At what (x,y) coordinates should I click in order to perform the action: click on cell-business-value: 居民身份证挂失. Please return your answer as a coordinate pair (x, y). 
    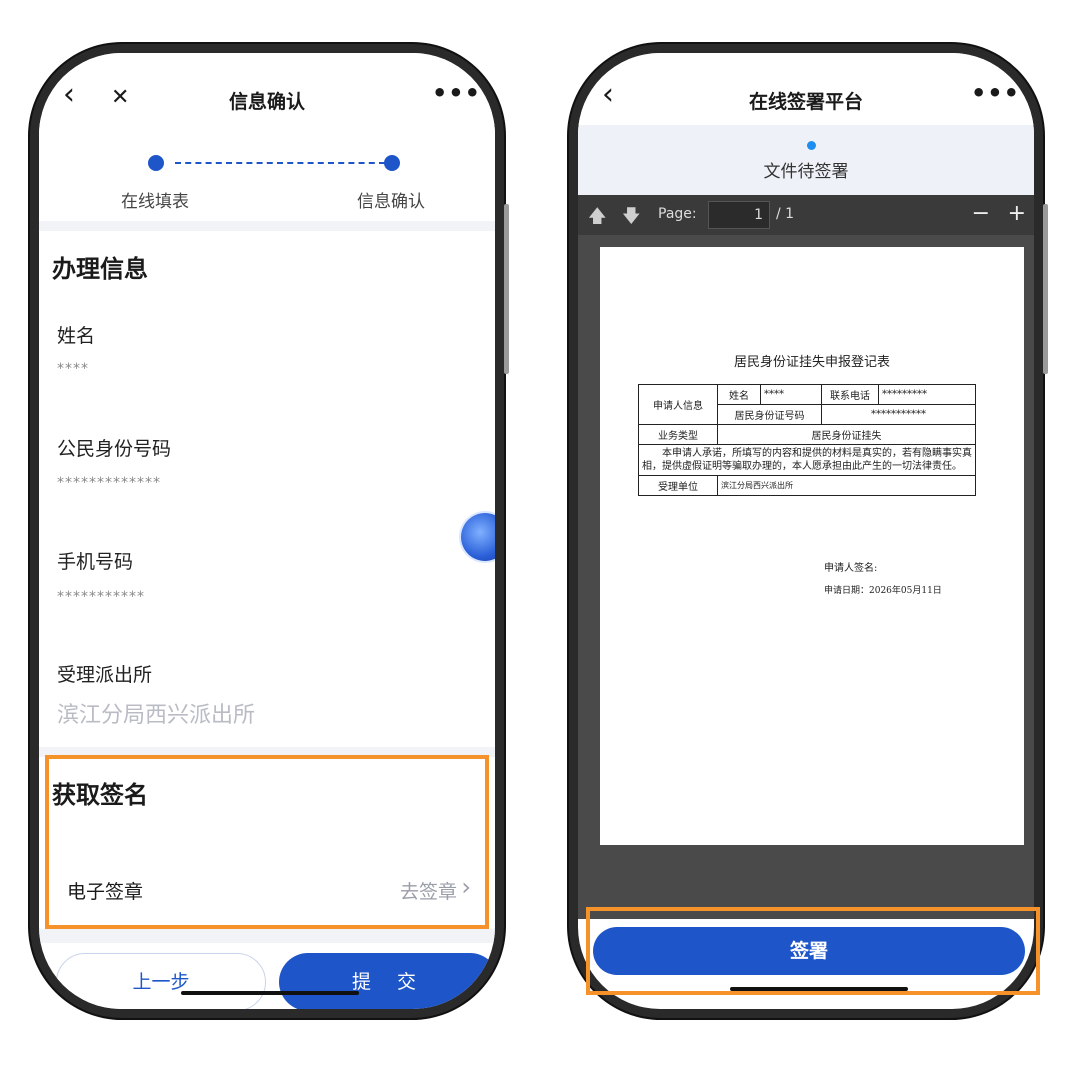
    Looking at the image, I should click on (846, 434).